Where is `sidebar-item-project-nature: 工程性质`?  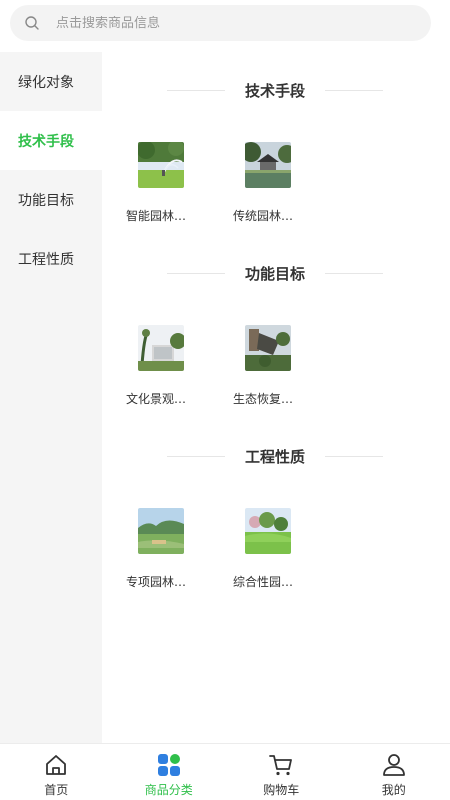
sidebar-item-project-nature: 工程性质 is located at coordinates (51, 258).